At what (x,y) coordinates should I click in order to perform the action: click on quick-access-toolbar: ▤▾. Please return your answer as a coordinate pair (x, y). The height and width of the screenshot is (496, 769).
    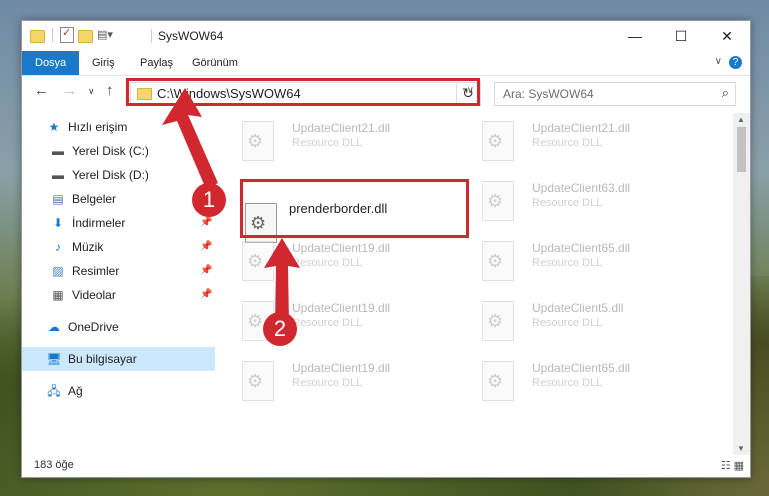
    Looking at the image, I should click on (71, 34).